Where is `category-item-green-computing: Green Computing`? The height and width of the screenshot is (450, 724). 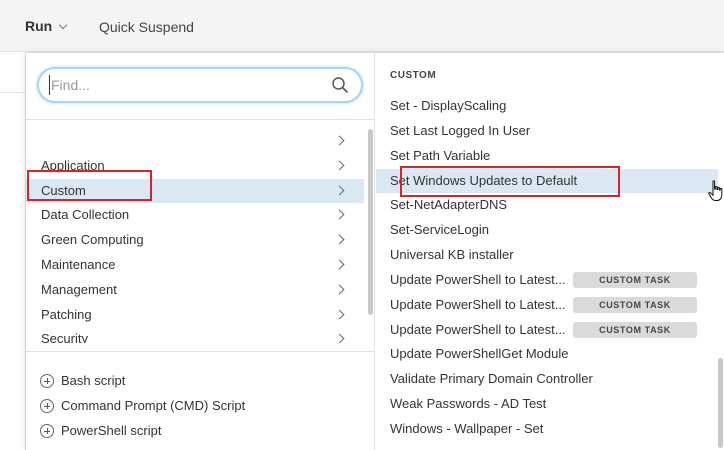 category-item-green-computing: Green Computing is located at coordinates (195, 240).